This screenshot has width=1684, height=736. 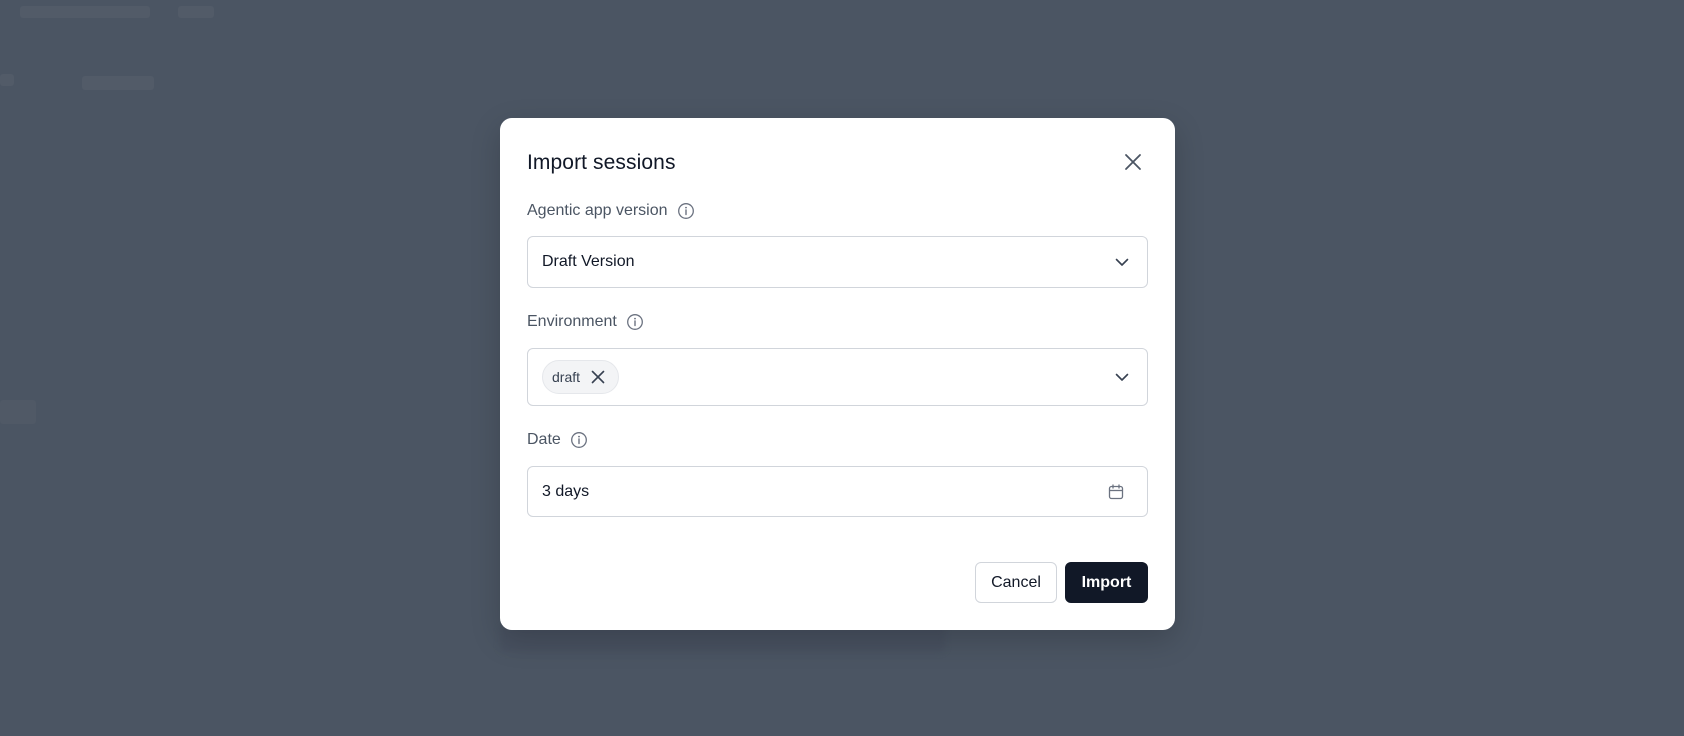 I want to click on version-label: Agentic app version, so click(x=597, y=210).